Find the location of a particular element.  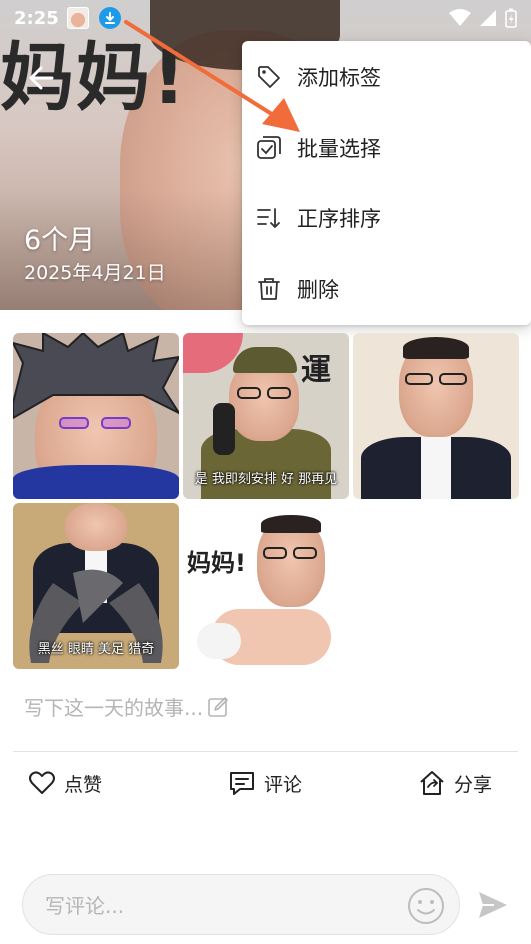

menu-item-label: 添加标签 is located at coordinates (339, 78).